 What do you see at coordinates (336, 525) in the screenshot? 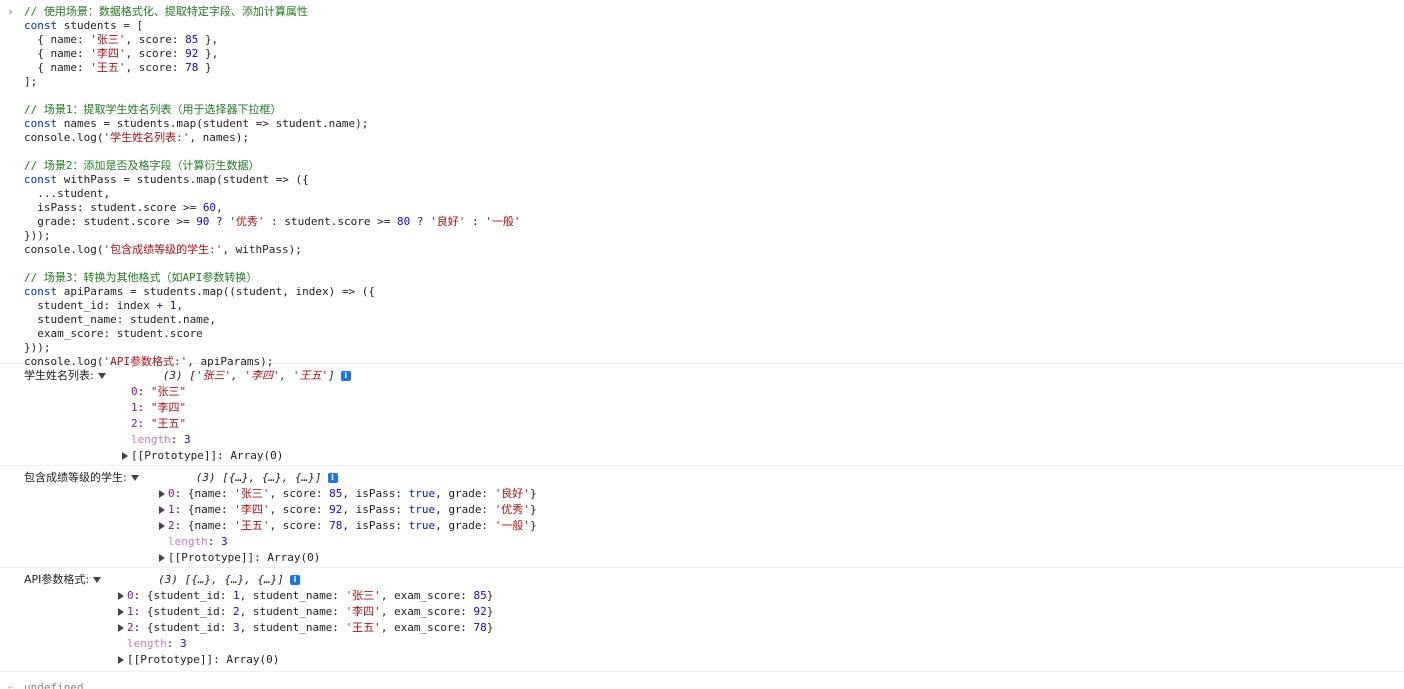
I see `value-token: 78` at bounding box center [336, 525].